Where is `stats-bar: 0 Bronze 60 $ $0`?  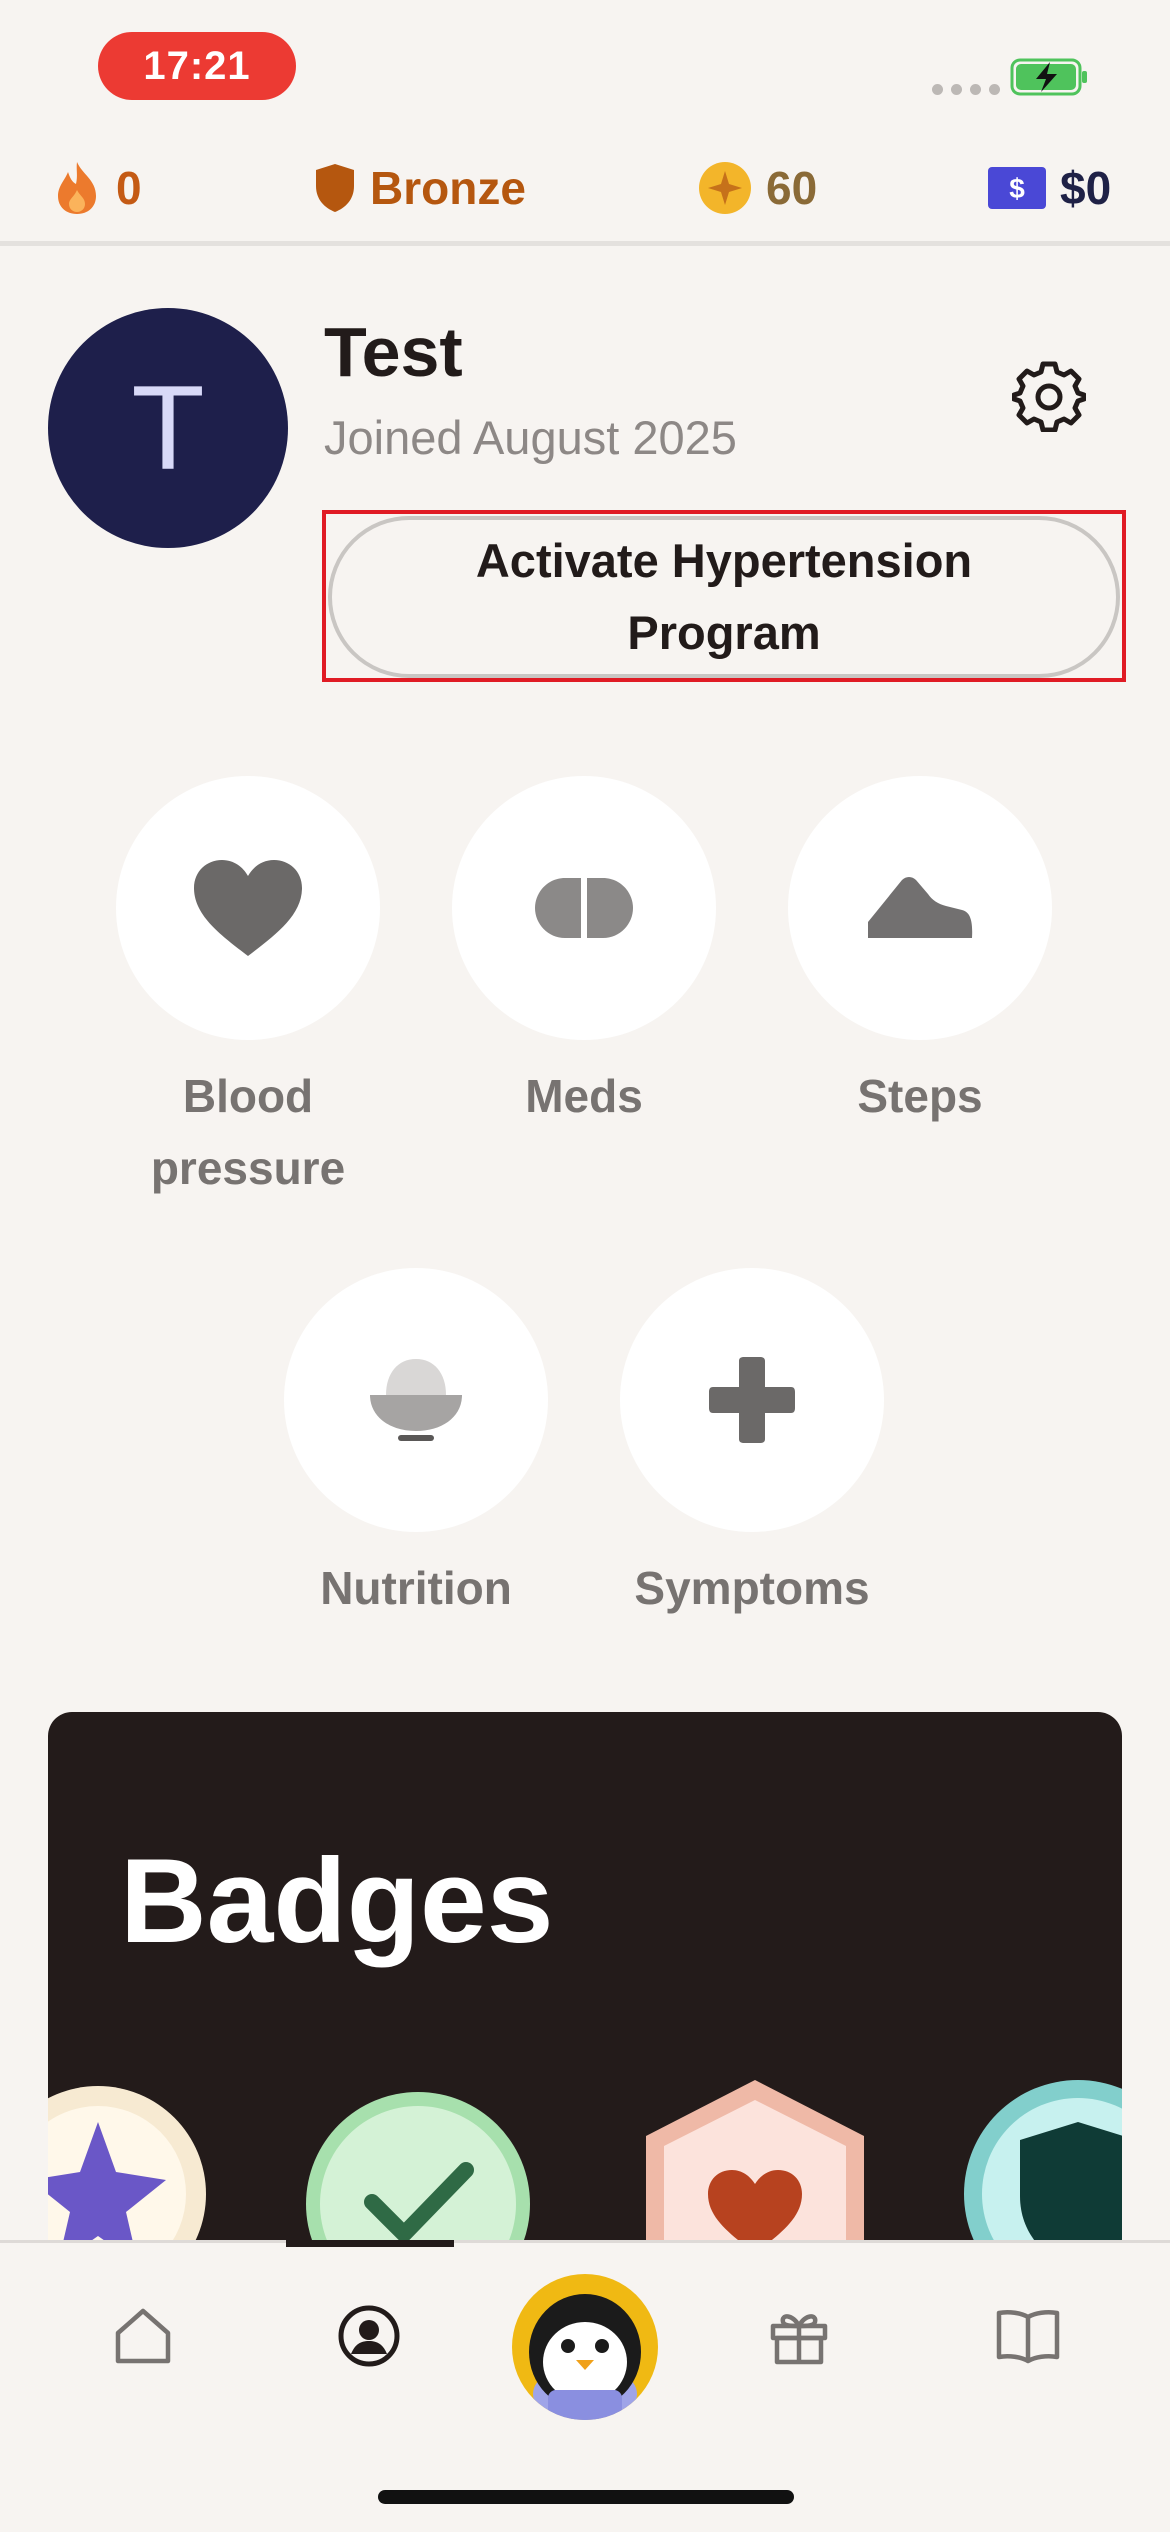 stats-bar: 0 Bronze 60 $ $0 is located at coordinates (585, 193).